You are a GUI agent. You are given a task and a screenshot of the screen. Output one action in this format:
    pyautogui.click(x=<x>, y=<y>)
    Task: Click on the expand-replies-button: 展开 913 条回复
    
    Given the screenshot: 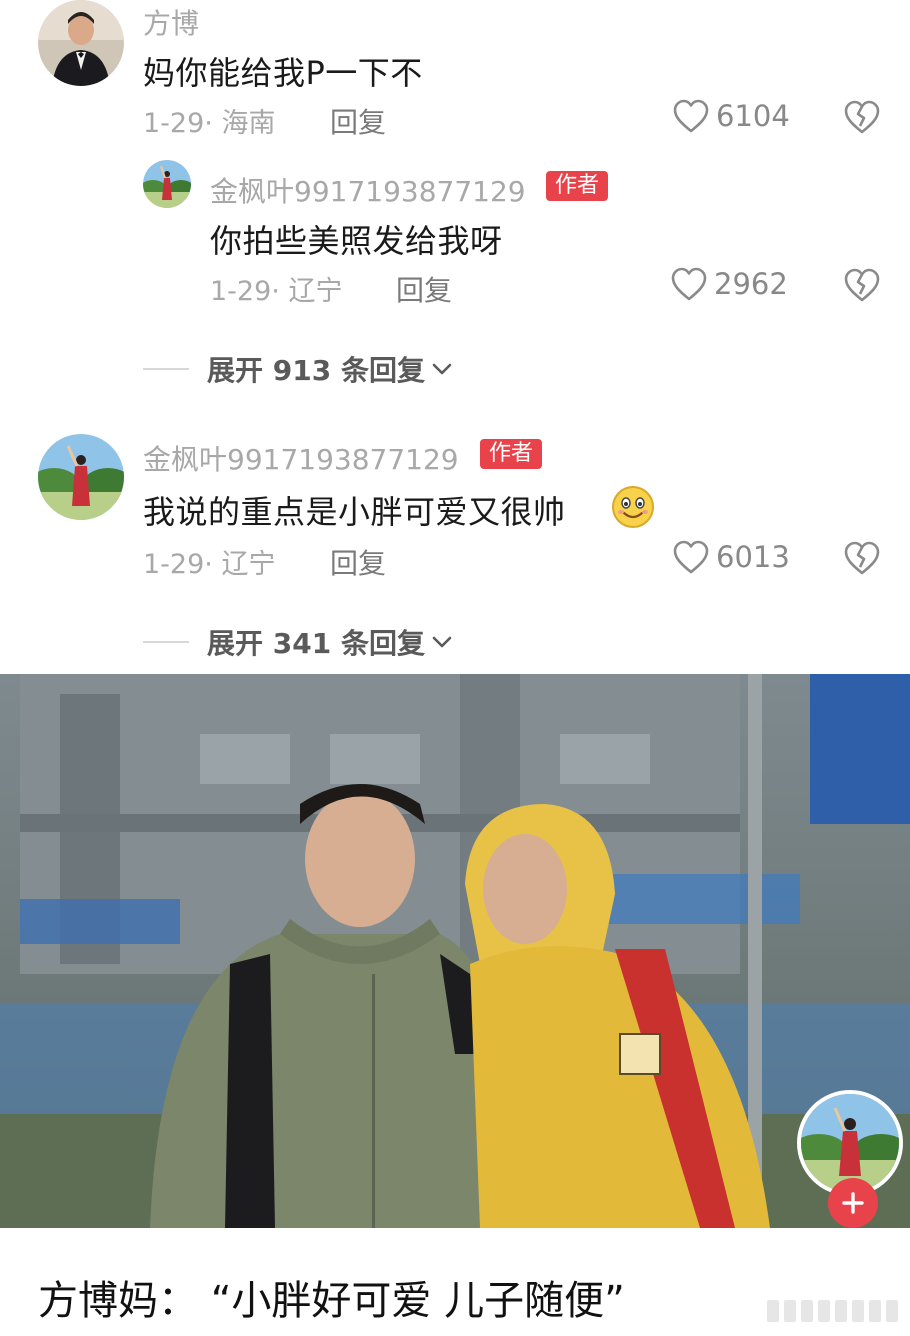 What is the action you would take?
    pyautogui.click(x=299, y=369)
    